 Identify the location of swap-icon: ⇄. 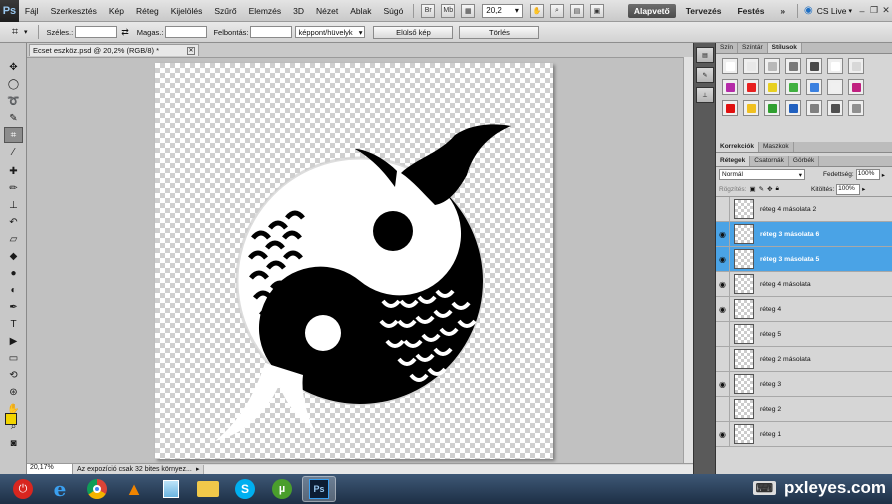
(125, 32).